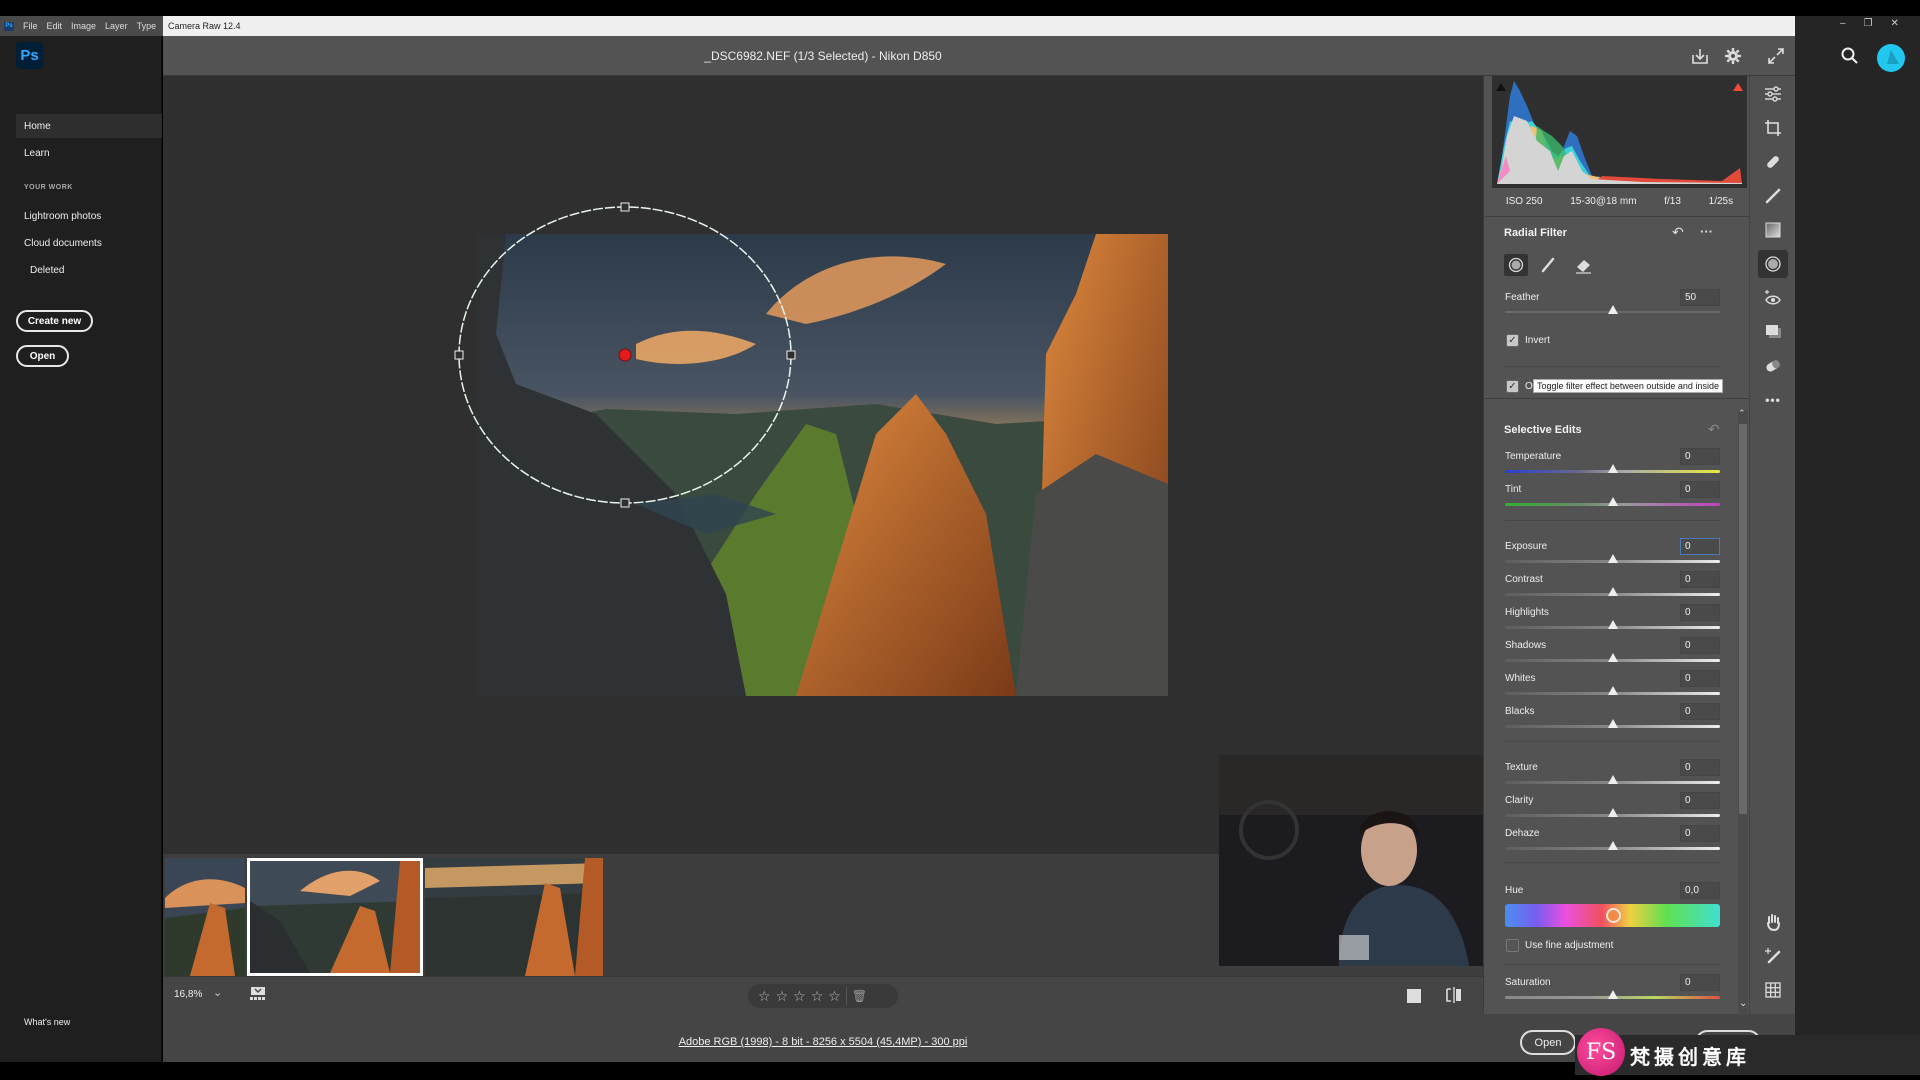 This screenshot has width=1920, height=1080. What do you see at coordinates (1681, 232) in the screenshot?
I see `reset-radial-filter-icon: ↶` at bounding box center [1681, 232].